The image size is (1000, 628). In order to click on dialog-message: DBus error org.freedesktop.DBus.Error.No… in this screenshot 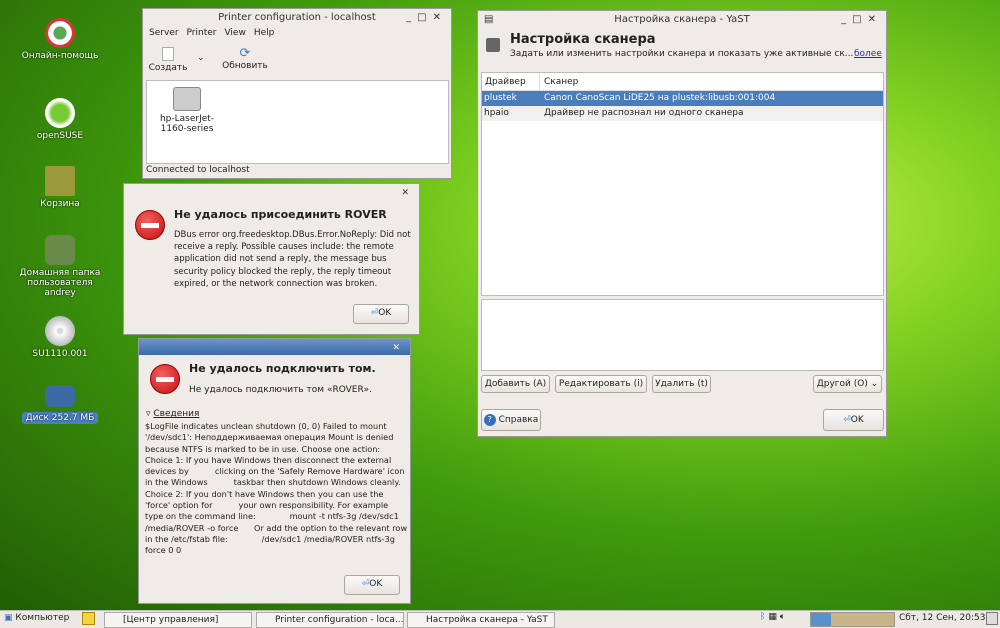, I will do `click(292, 259)`.